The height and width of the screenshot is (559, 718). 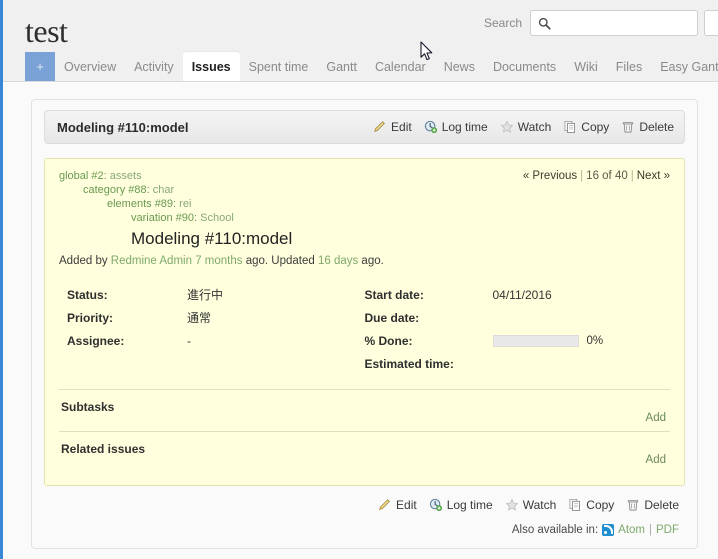 I want to click on log-time-button: Log time, so click(x=456, y=127).